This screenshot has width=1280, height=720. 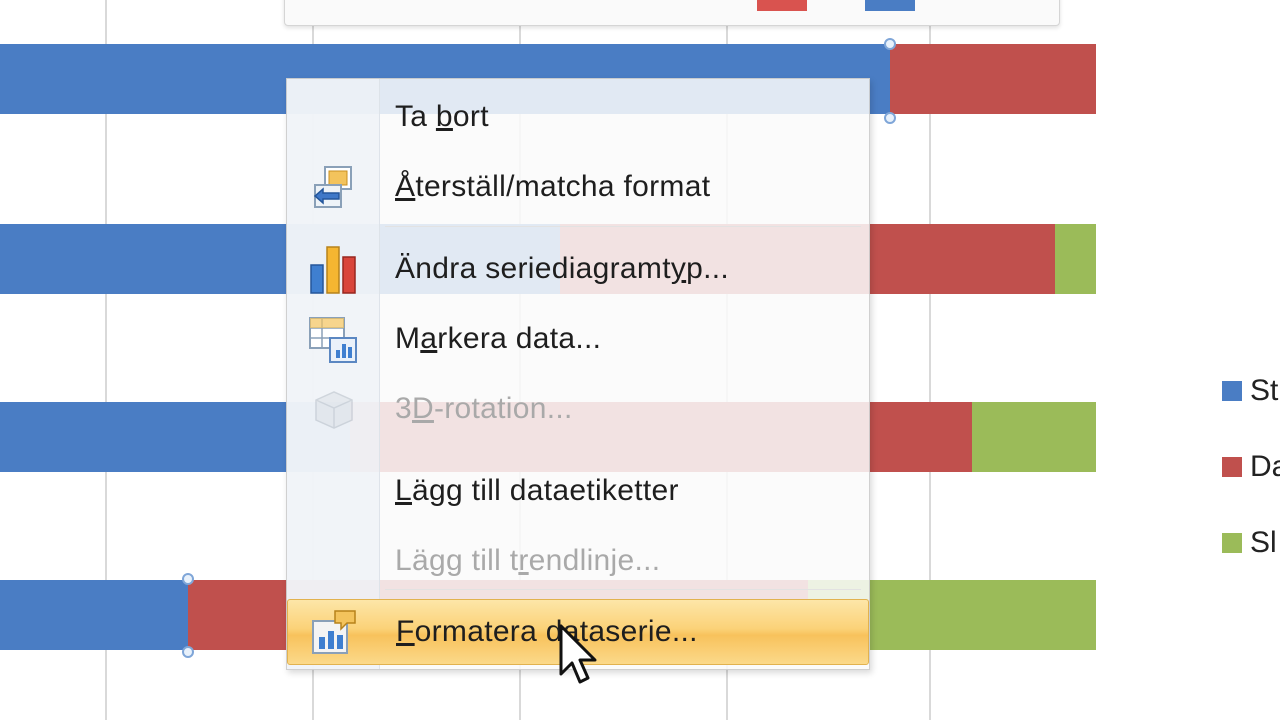 What do you see at coordinates (442, 116) in the screenshot?
I see `menu-item-label: Ta bort` at bounding box center [442, 116].